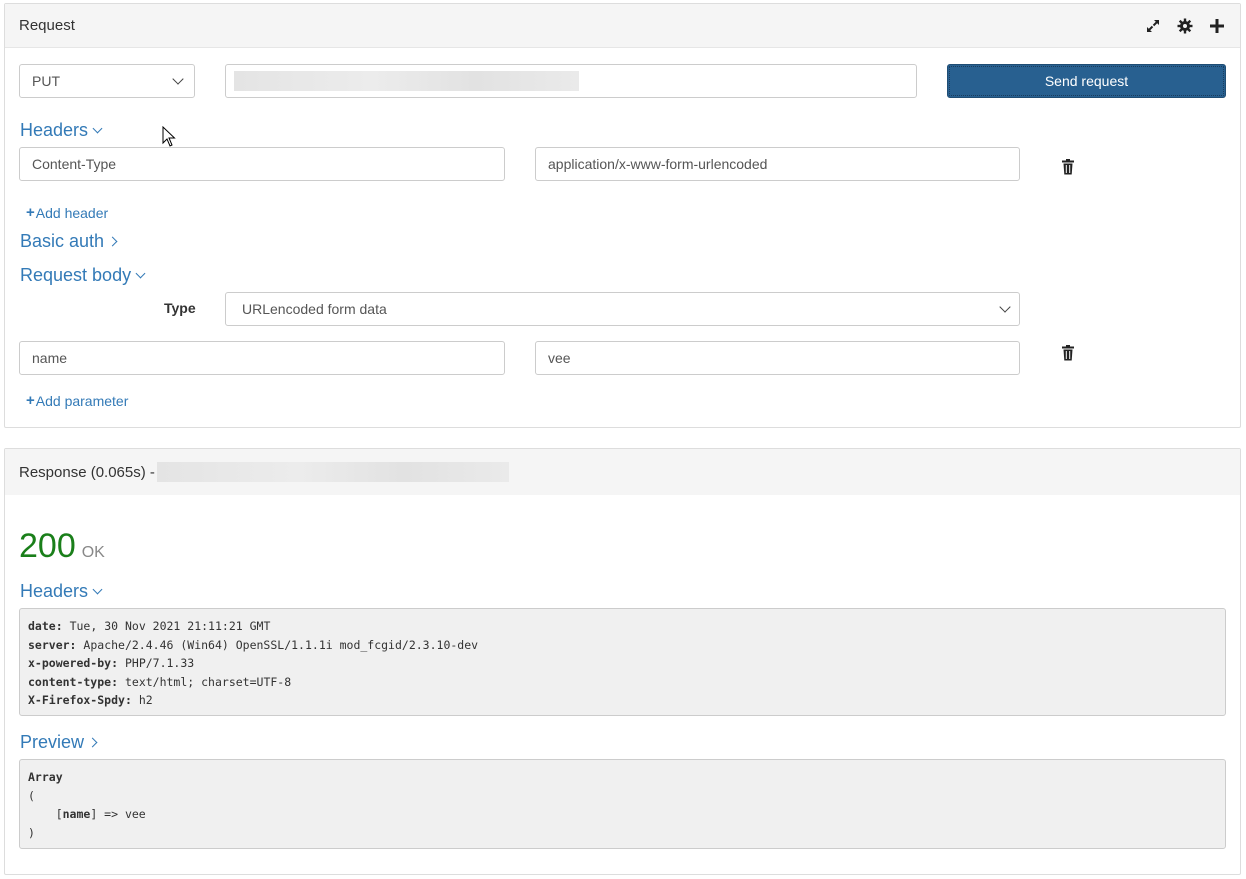 The image size is (1246, 879). I want to click on response-header-value: PHP/7.1.33, so click(159, 663).